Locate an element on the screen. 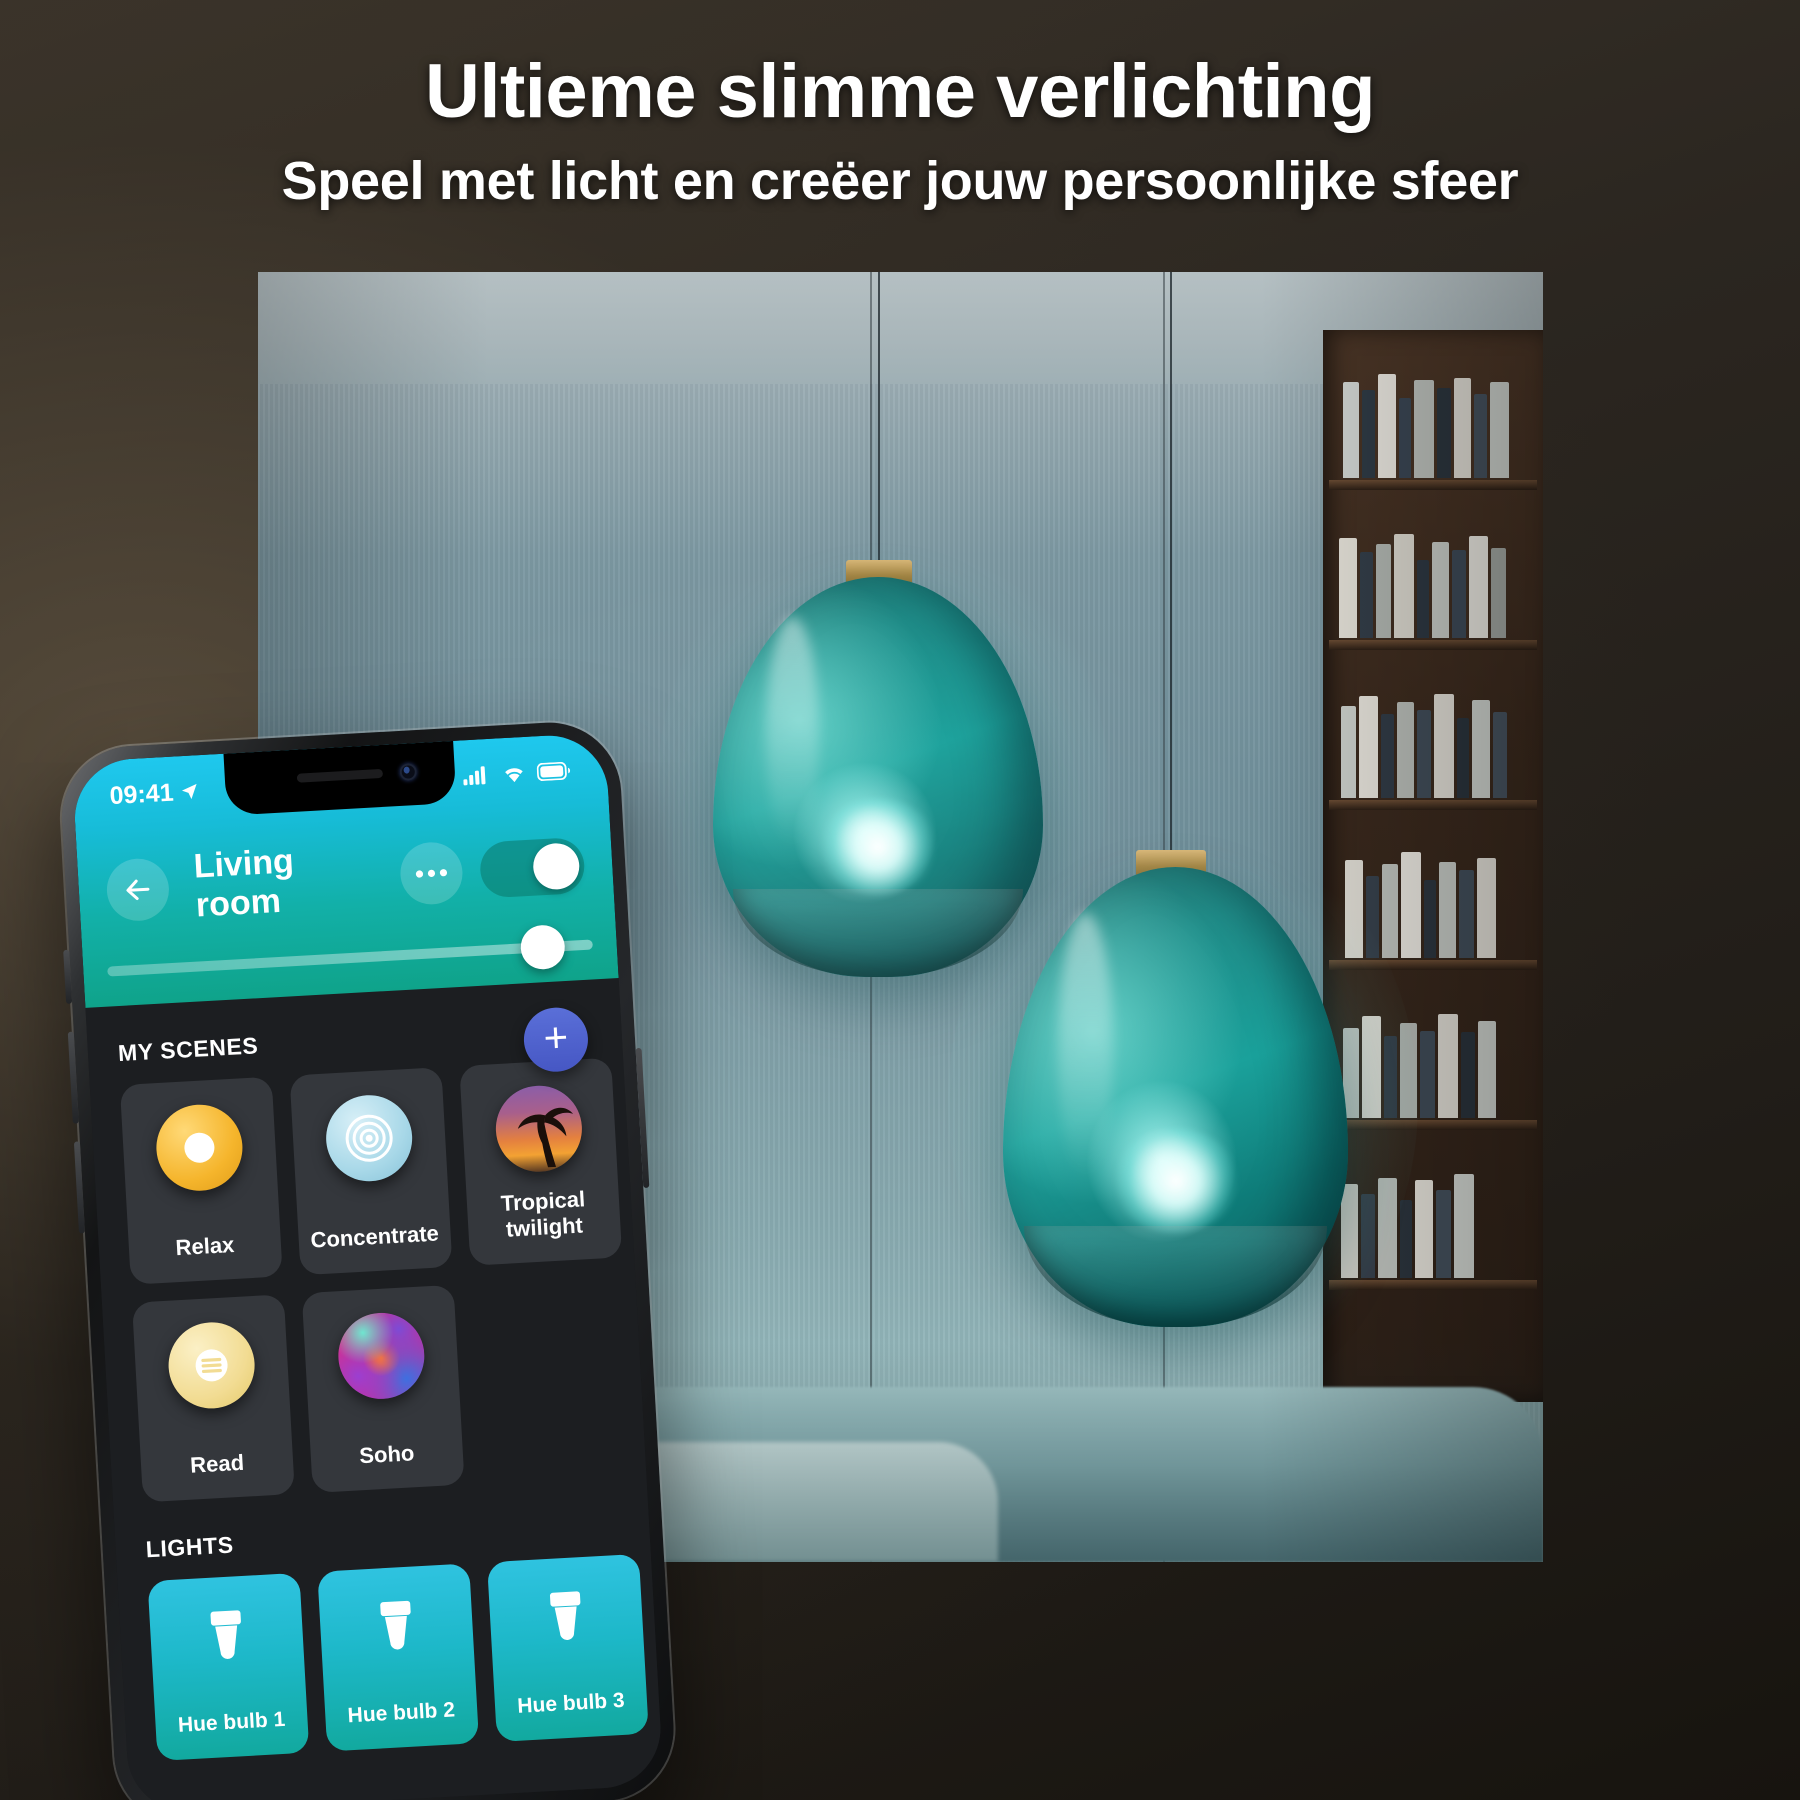 Image resolution: width=1800 pixels, height=1800 pixels. scene-card-concentrate: Concentrate is located at coordinates (371, 1171).